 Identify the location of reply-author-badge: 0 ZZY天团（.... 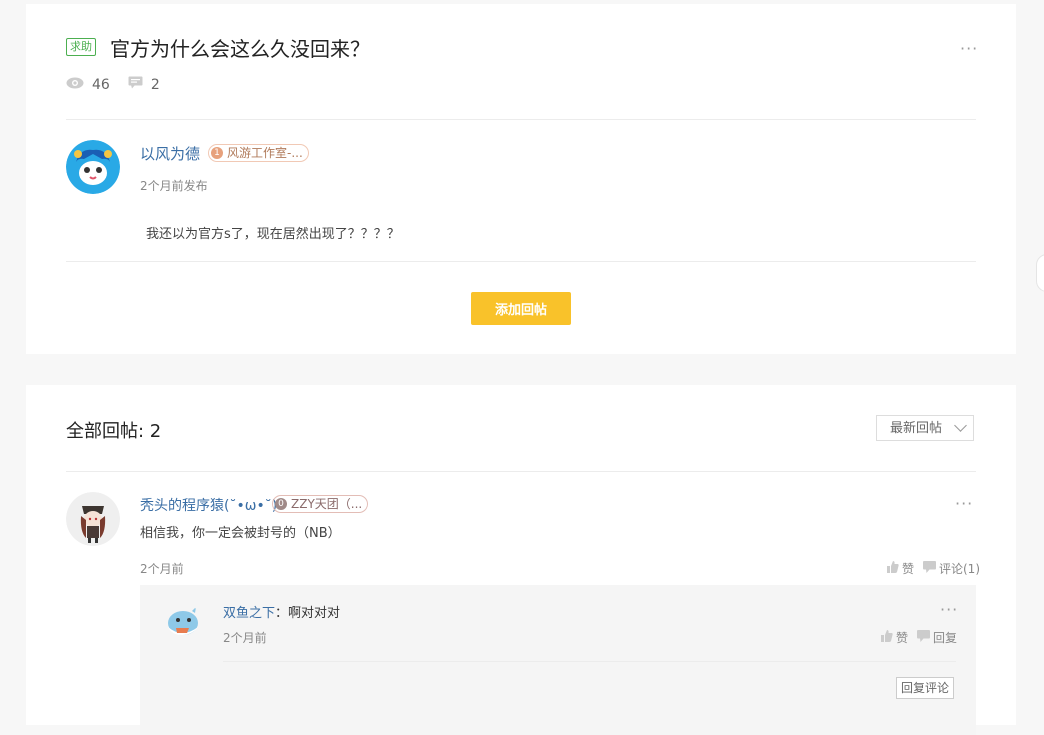
(320, 504).